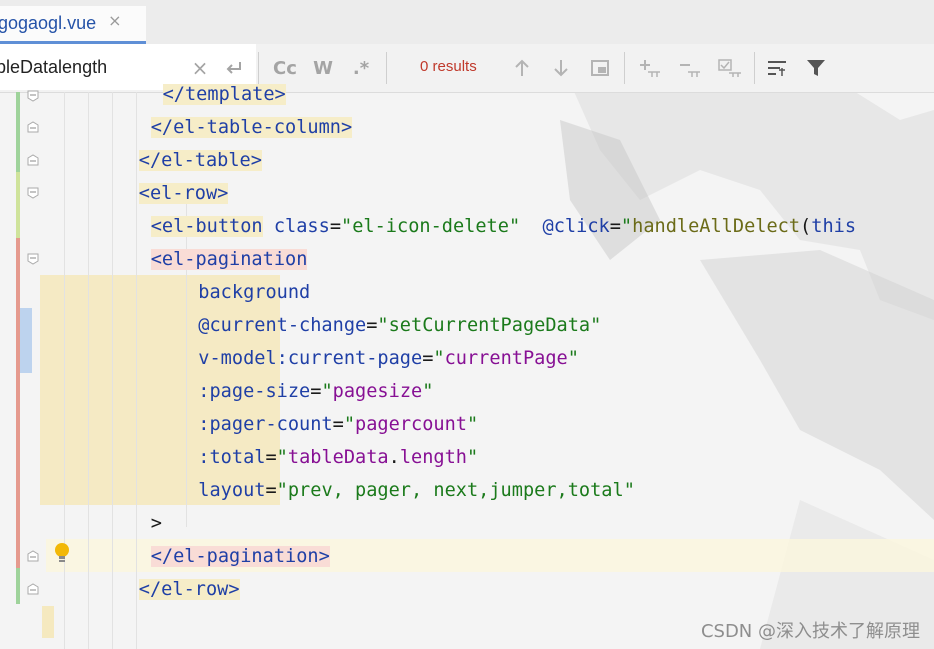  What do you see at coordinates (301, 226) in the screenshot?
I see `code-token: class` at bounding box center [301, 226].